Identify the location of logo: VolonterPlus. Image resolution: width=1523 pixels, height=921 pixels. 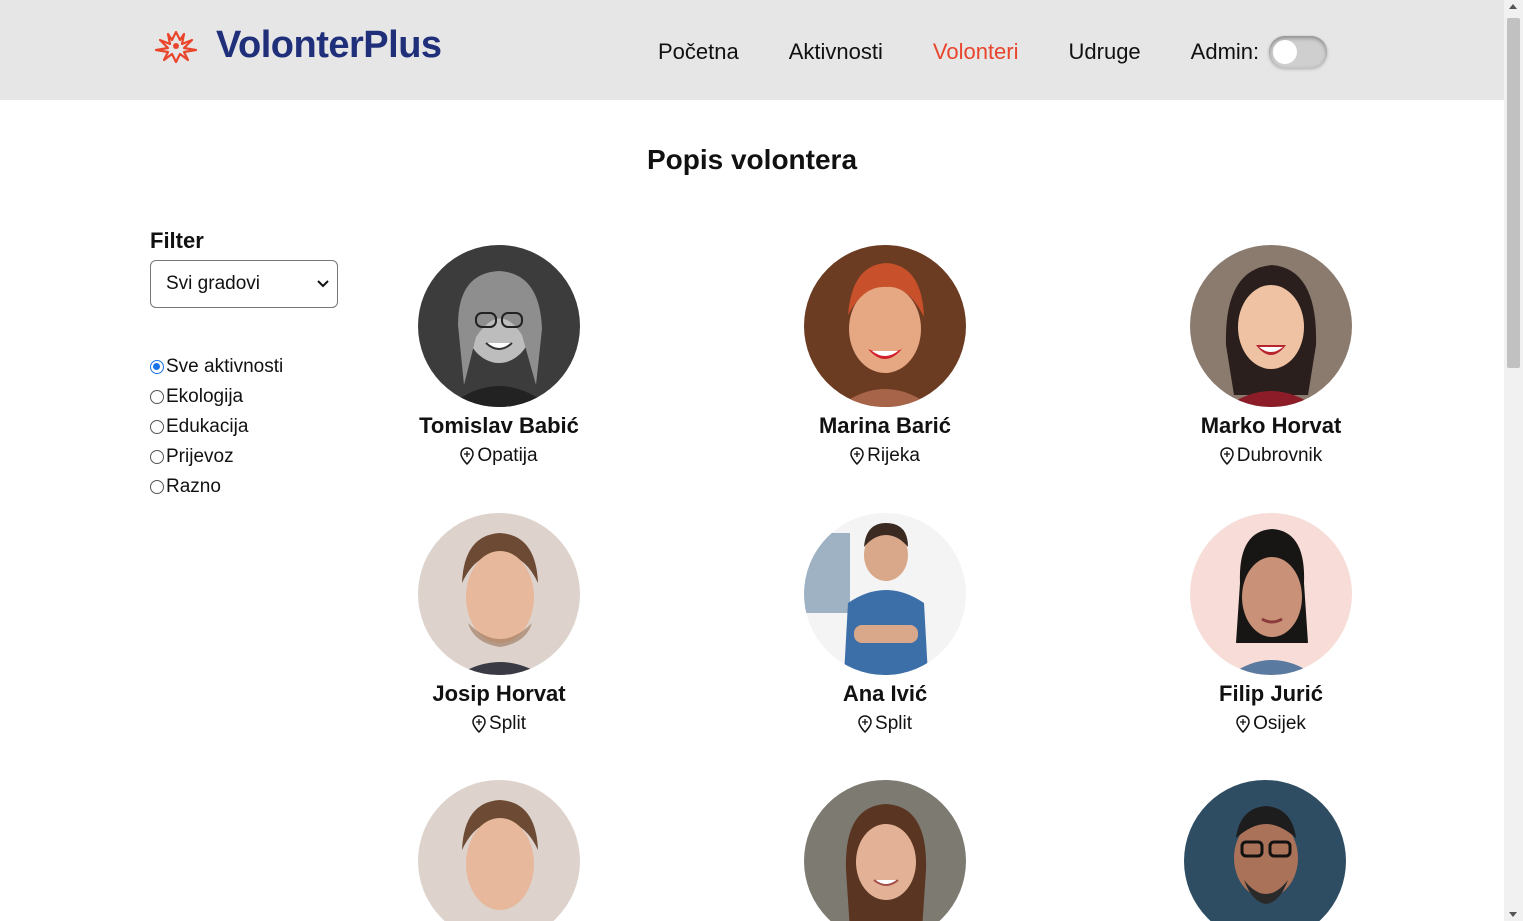
(296, 45).